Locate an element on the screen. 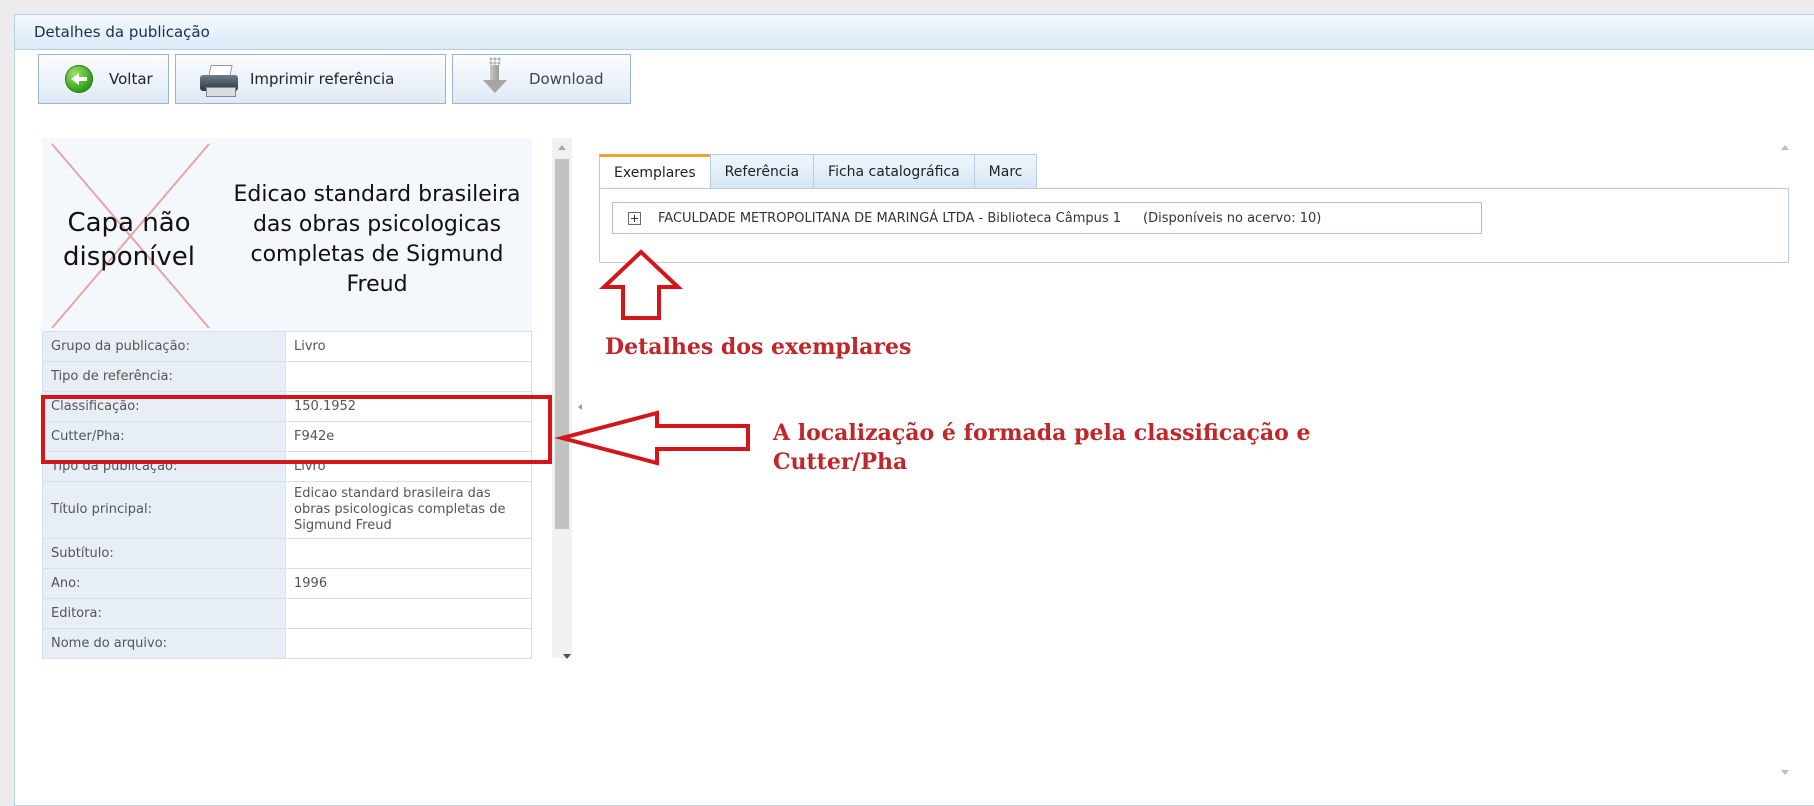  metadata-label: Ano: is located at coordinates (164, 583).